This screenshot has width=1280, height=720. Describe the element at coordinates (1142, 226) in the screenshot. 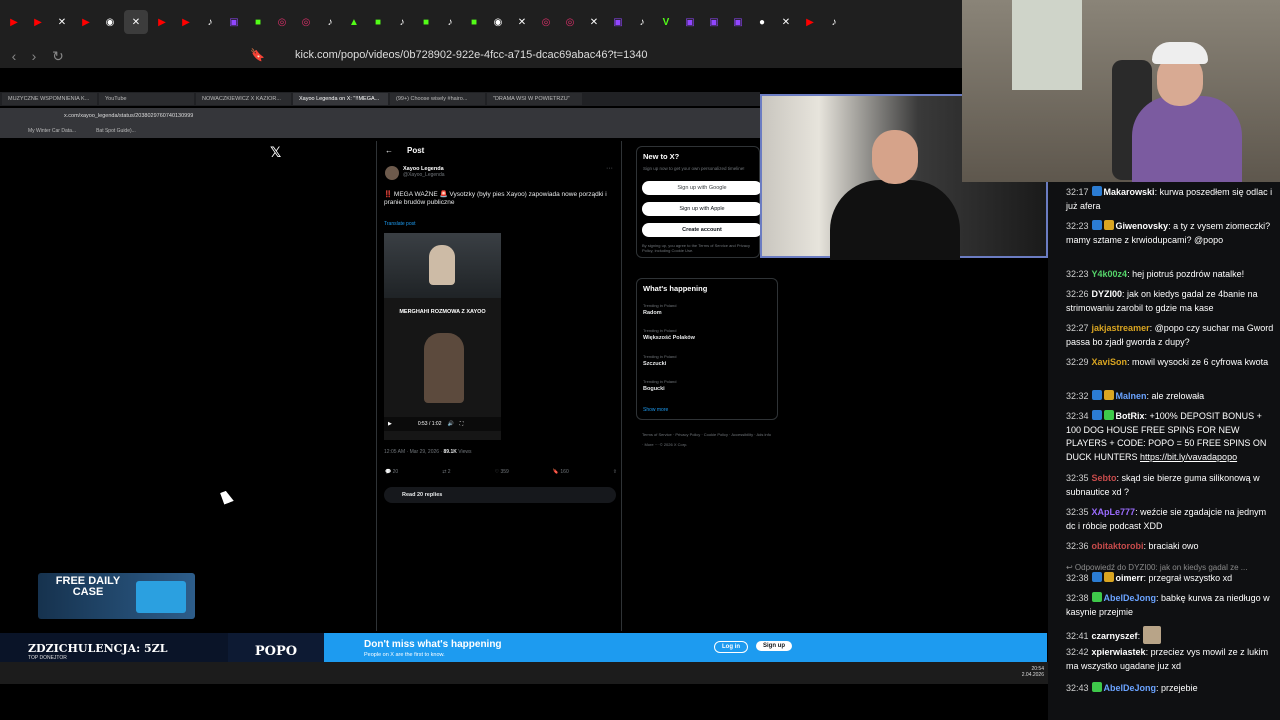

I see `chat-username: Giwenovsky` at that location.